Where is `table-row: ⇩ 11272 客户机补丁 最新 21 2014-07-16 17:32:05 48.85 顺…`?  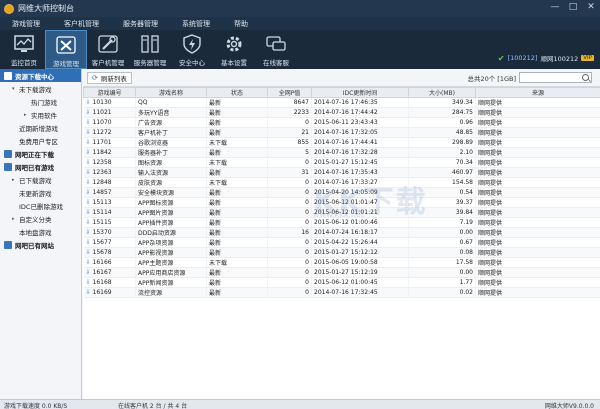
table-row: ⇩ 11272 客户机补丁 最新 21 2014-07-16 17:32:05 48.85 顺… is located at coordinates (341, 132).